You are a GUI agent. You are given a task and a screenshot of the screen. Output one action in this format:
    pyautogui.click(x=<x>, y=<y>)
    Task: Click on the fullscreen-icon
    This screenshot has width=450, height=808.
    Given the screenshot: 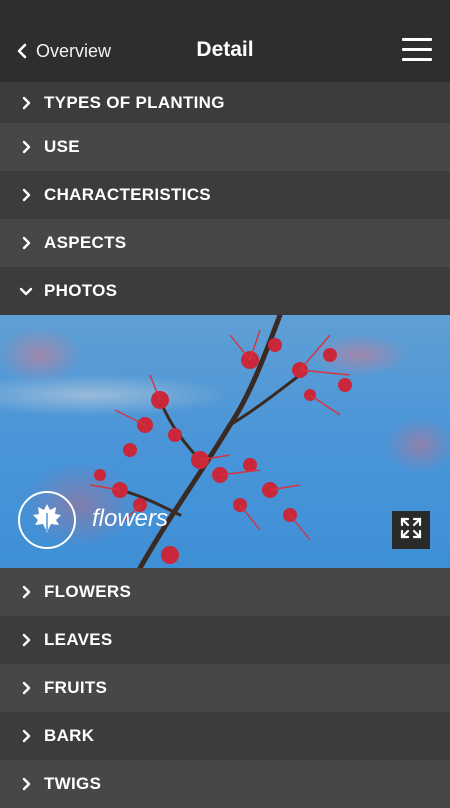 What is the action you would take?
    pyautogui.click(x=411, y=530)
    